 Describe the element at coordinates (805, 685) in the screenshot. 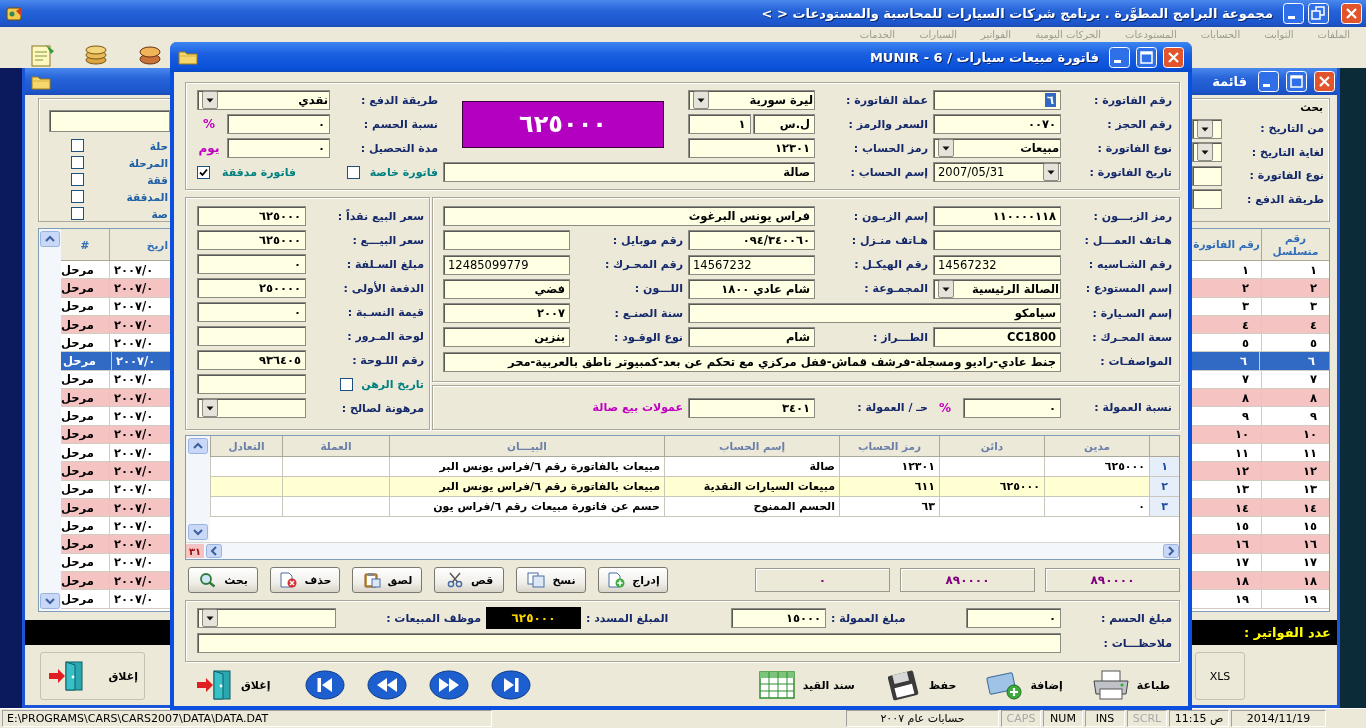

I see `journal-button: سند القيد` at that location.